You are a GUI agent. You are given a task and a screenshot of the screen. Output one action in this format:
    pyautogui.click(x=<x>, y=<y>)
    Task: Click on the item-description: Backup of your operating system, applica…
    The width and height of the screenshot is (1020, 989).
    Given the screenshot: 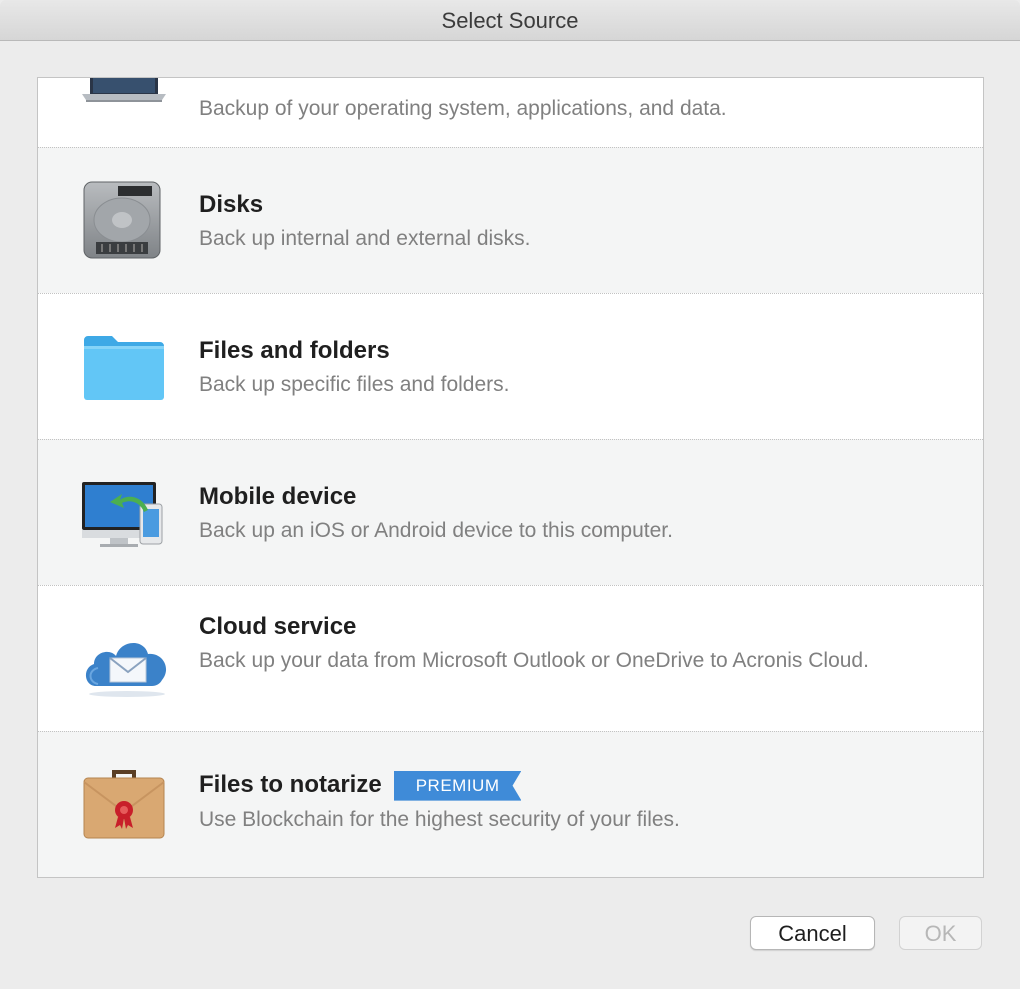 What is the action you would take?
    pyautogui.click(x=463, y=108)
    